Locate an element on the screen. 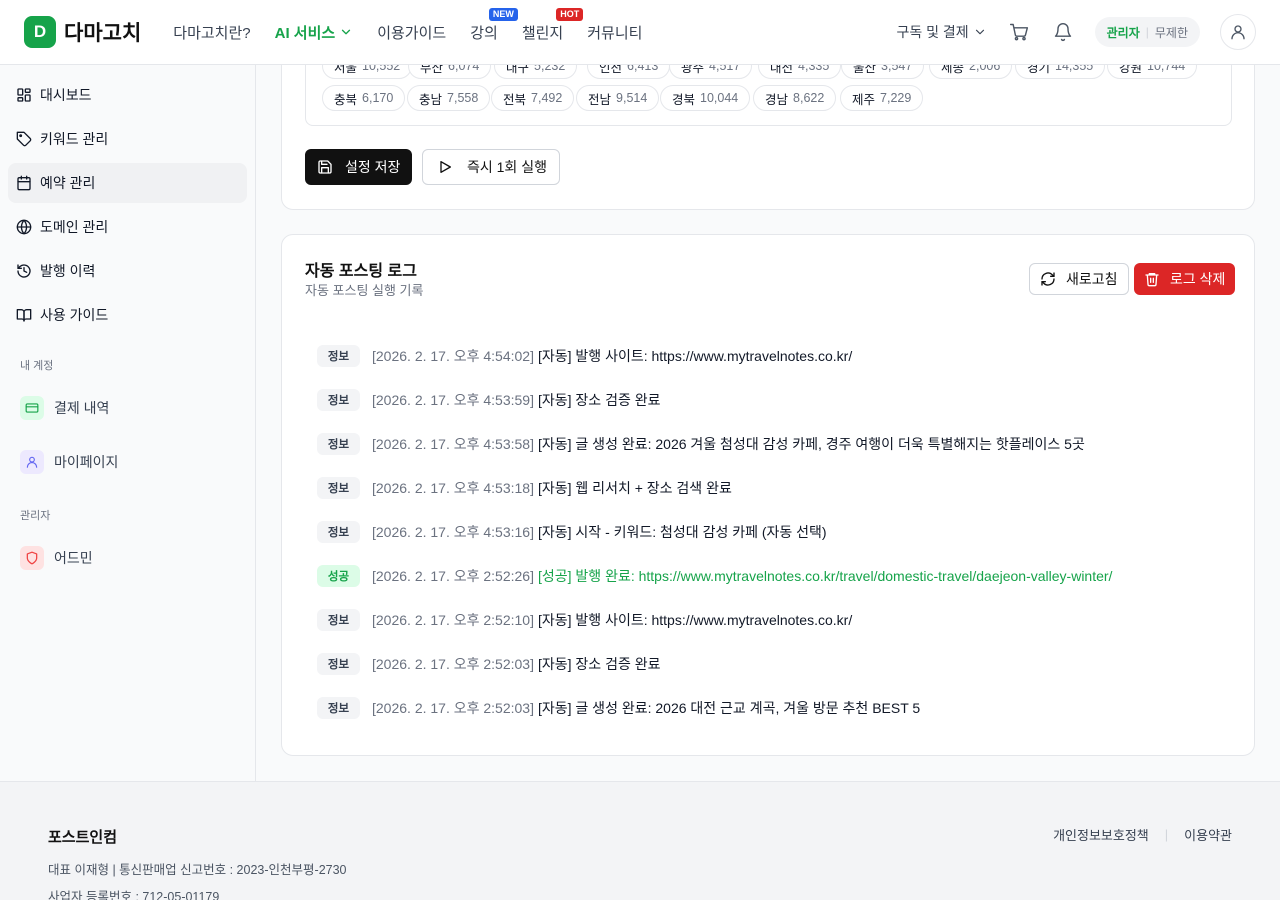 The width and height of the screenshot is (1280, 900). region-chip: 전북 7,492 is located at coordinates (533, 98).